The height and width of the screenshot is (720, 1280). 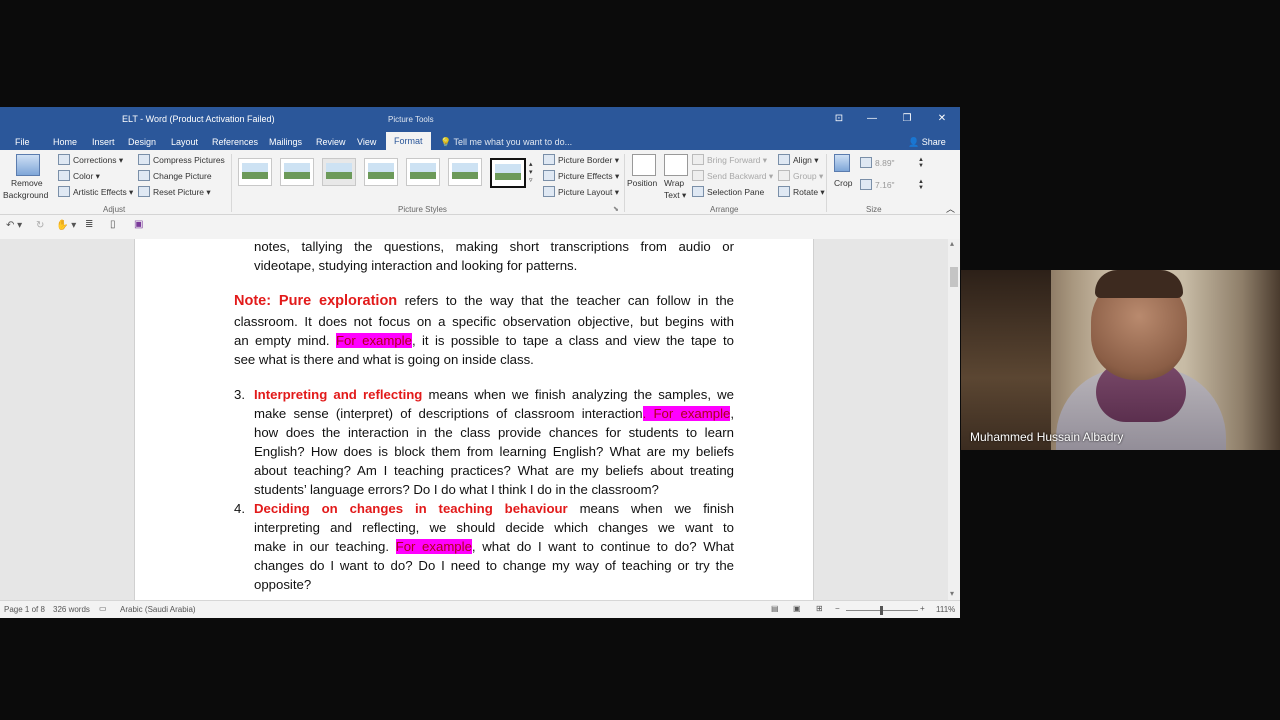 I want to click on zoom-out-button: −, so click(x=837, y=608).